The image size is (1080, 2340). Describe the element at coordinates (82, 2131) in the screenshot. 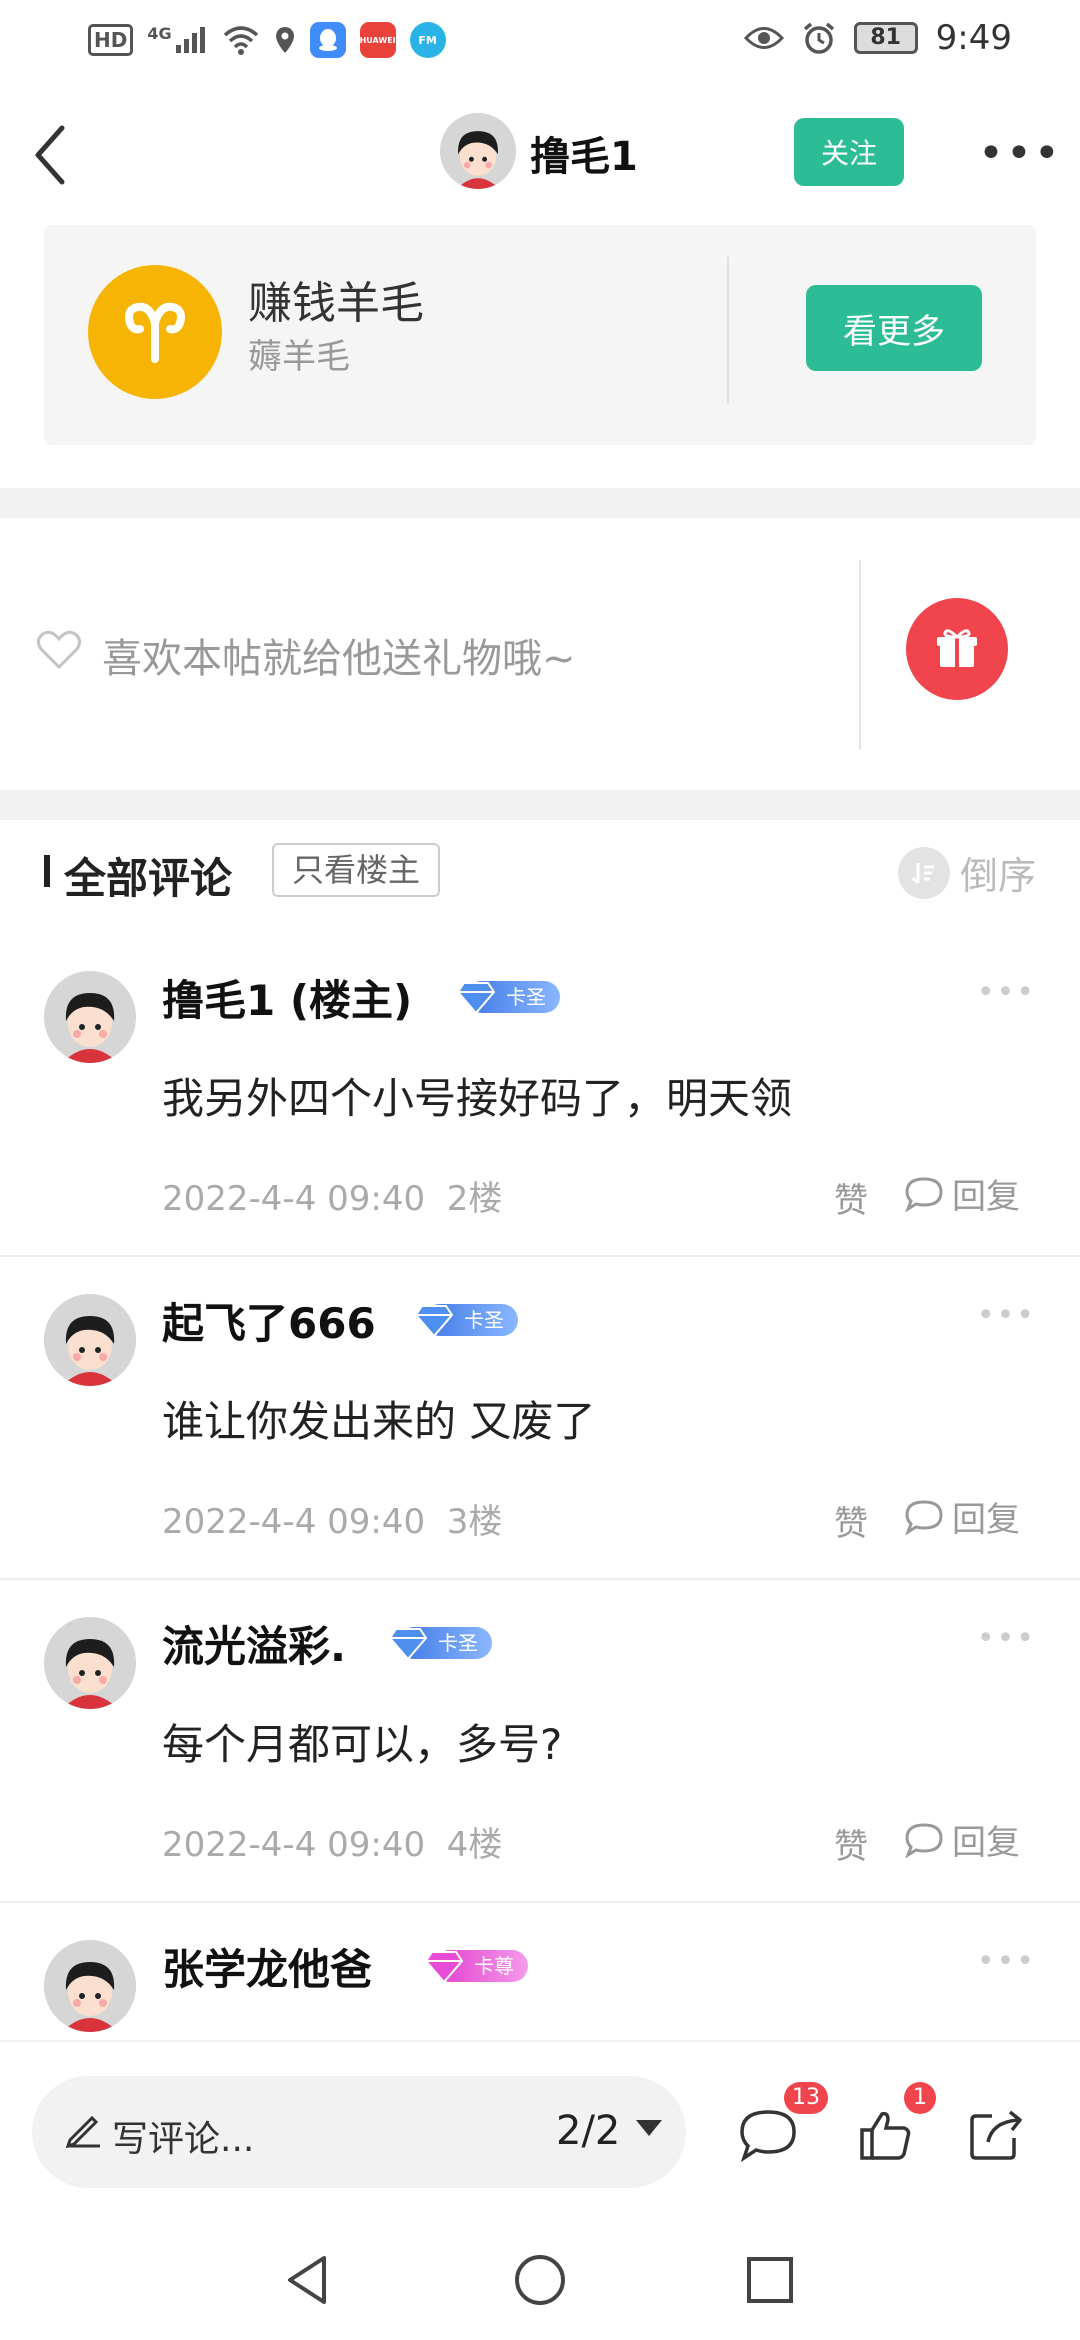

I see `pencil-icon` at that location.